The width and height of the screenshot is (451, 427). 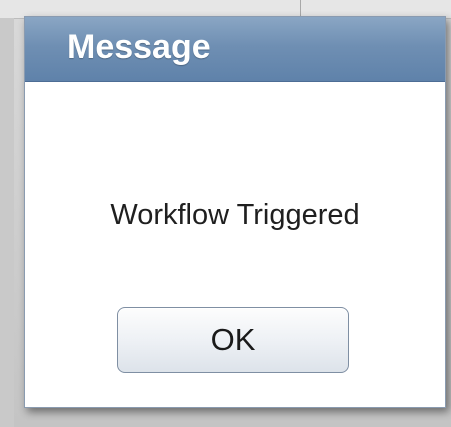 I want to click on background-left-panel, so click(x=7, y=222).